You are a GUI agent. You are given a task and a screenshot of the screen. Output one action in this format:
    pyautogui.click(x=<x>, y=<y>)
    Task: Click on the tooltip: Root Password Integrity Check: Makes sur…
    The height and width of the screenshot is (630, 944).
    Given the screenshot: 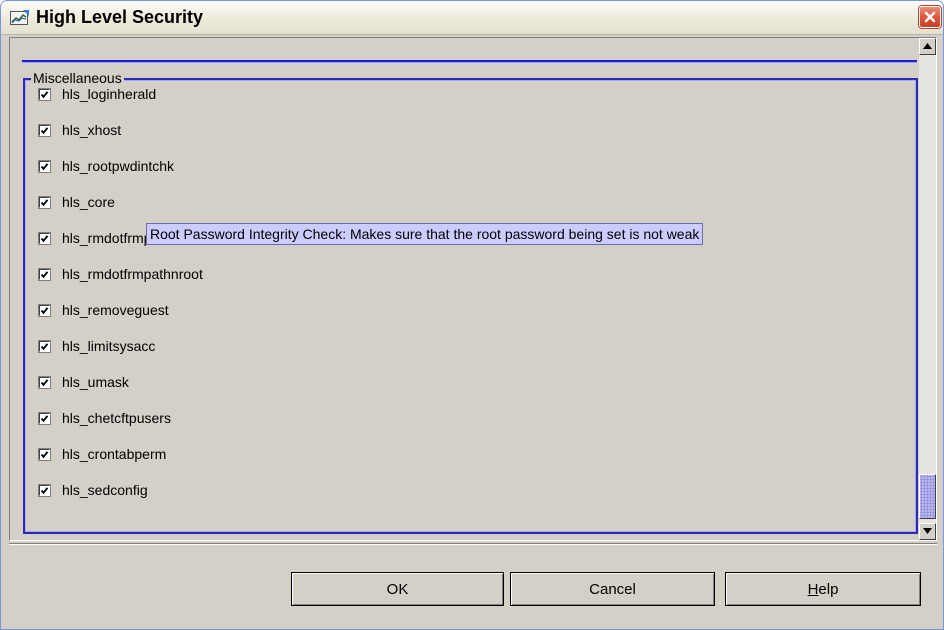 What is the action you would take?
    pyautogui.click(x=425, y=234)
    